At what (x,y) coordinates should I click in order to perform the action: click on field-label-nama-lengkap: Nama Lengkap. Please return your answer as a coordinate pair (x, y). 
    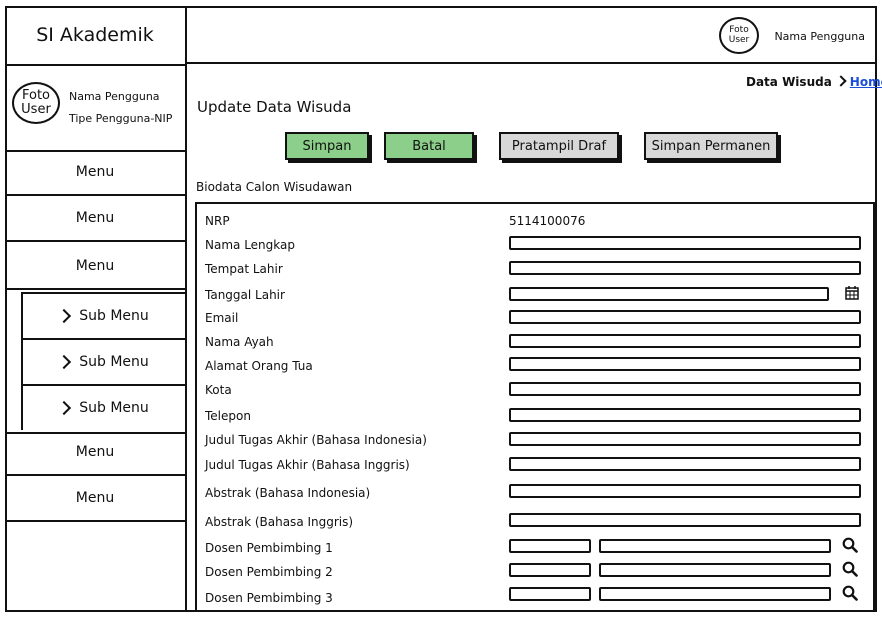
    Looking at the image, I should click on (250, 245).